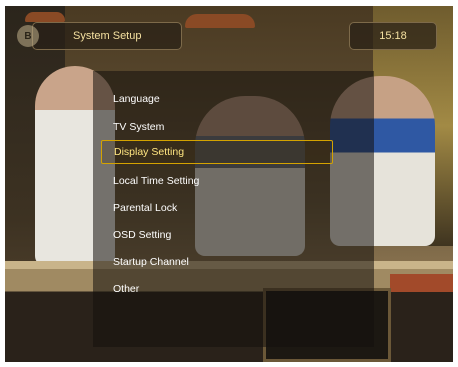 The height and width of the screenshot is (367, 458). Describe the element at coordinates (45, 17) in the screenshot. I see `background-lamp-left` at that location.